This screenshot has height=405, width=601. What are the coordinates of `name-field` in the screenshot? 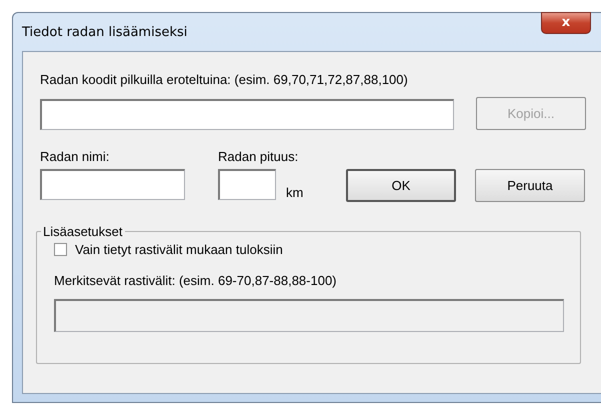 It's located at (112, 184).